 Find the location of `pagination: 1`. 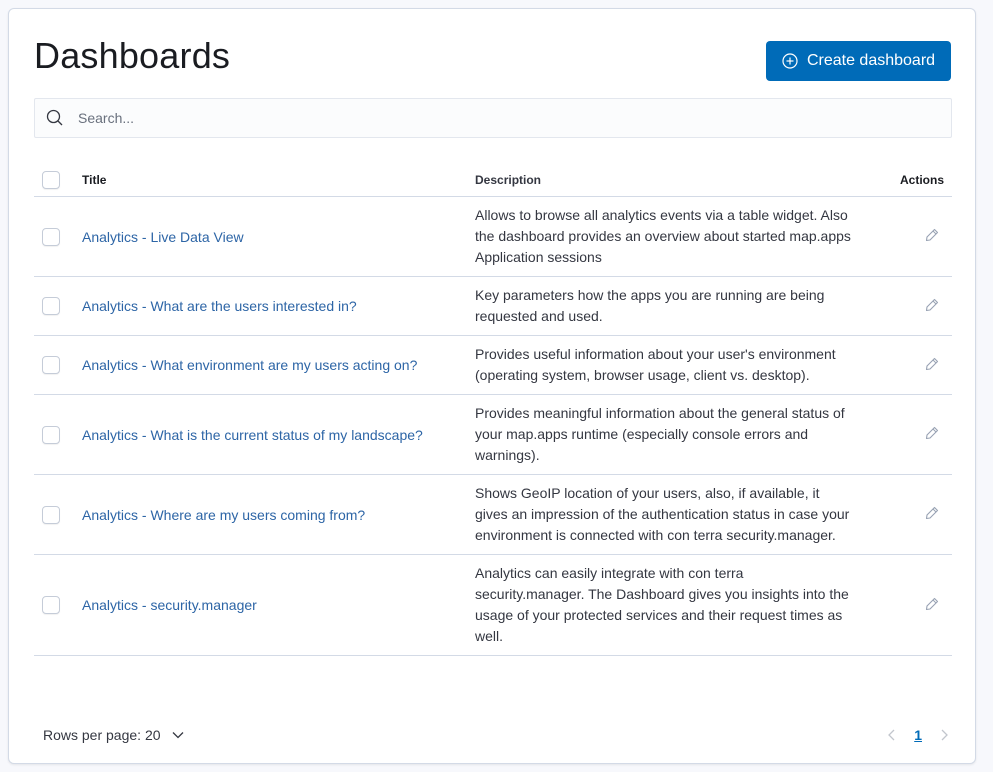

pagination: 1 is located at coordinates (918, 735).